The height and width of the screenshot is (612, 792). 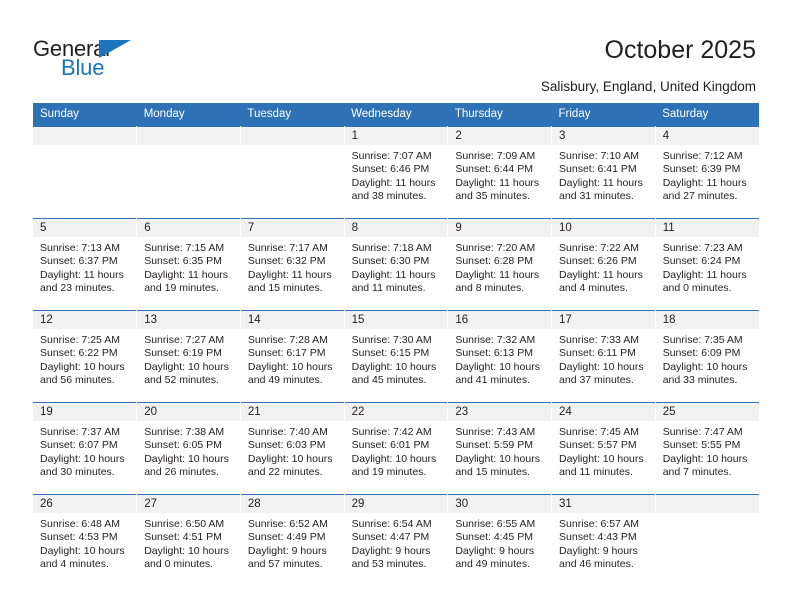 What do you see at coordinates (700, 380) in the screenshot?
I see `daylight-text-line2: and 33 minutes.` at bounding box center [700, 380].